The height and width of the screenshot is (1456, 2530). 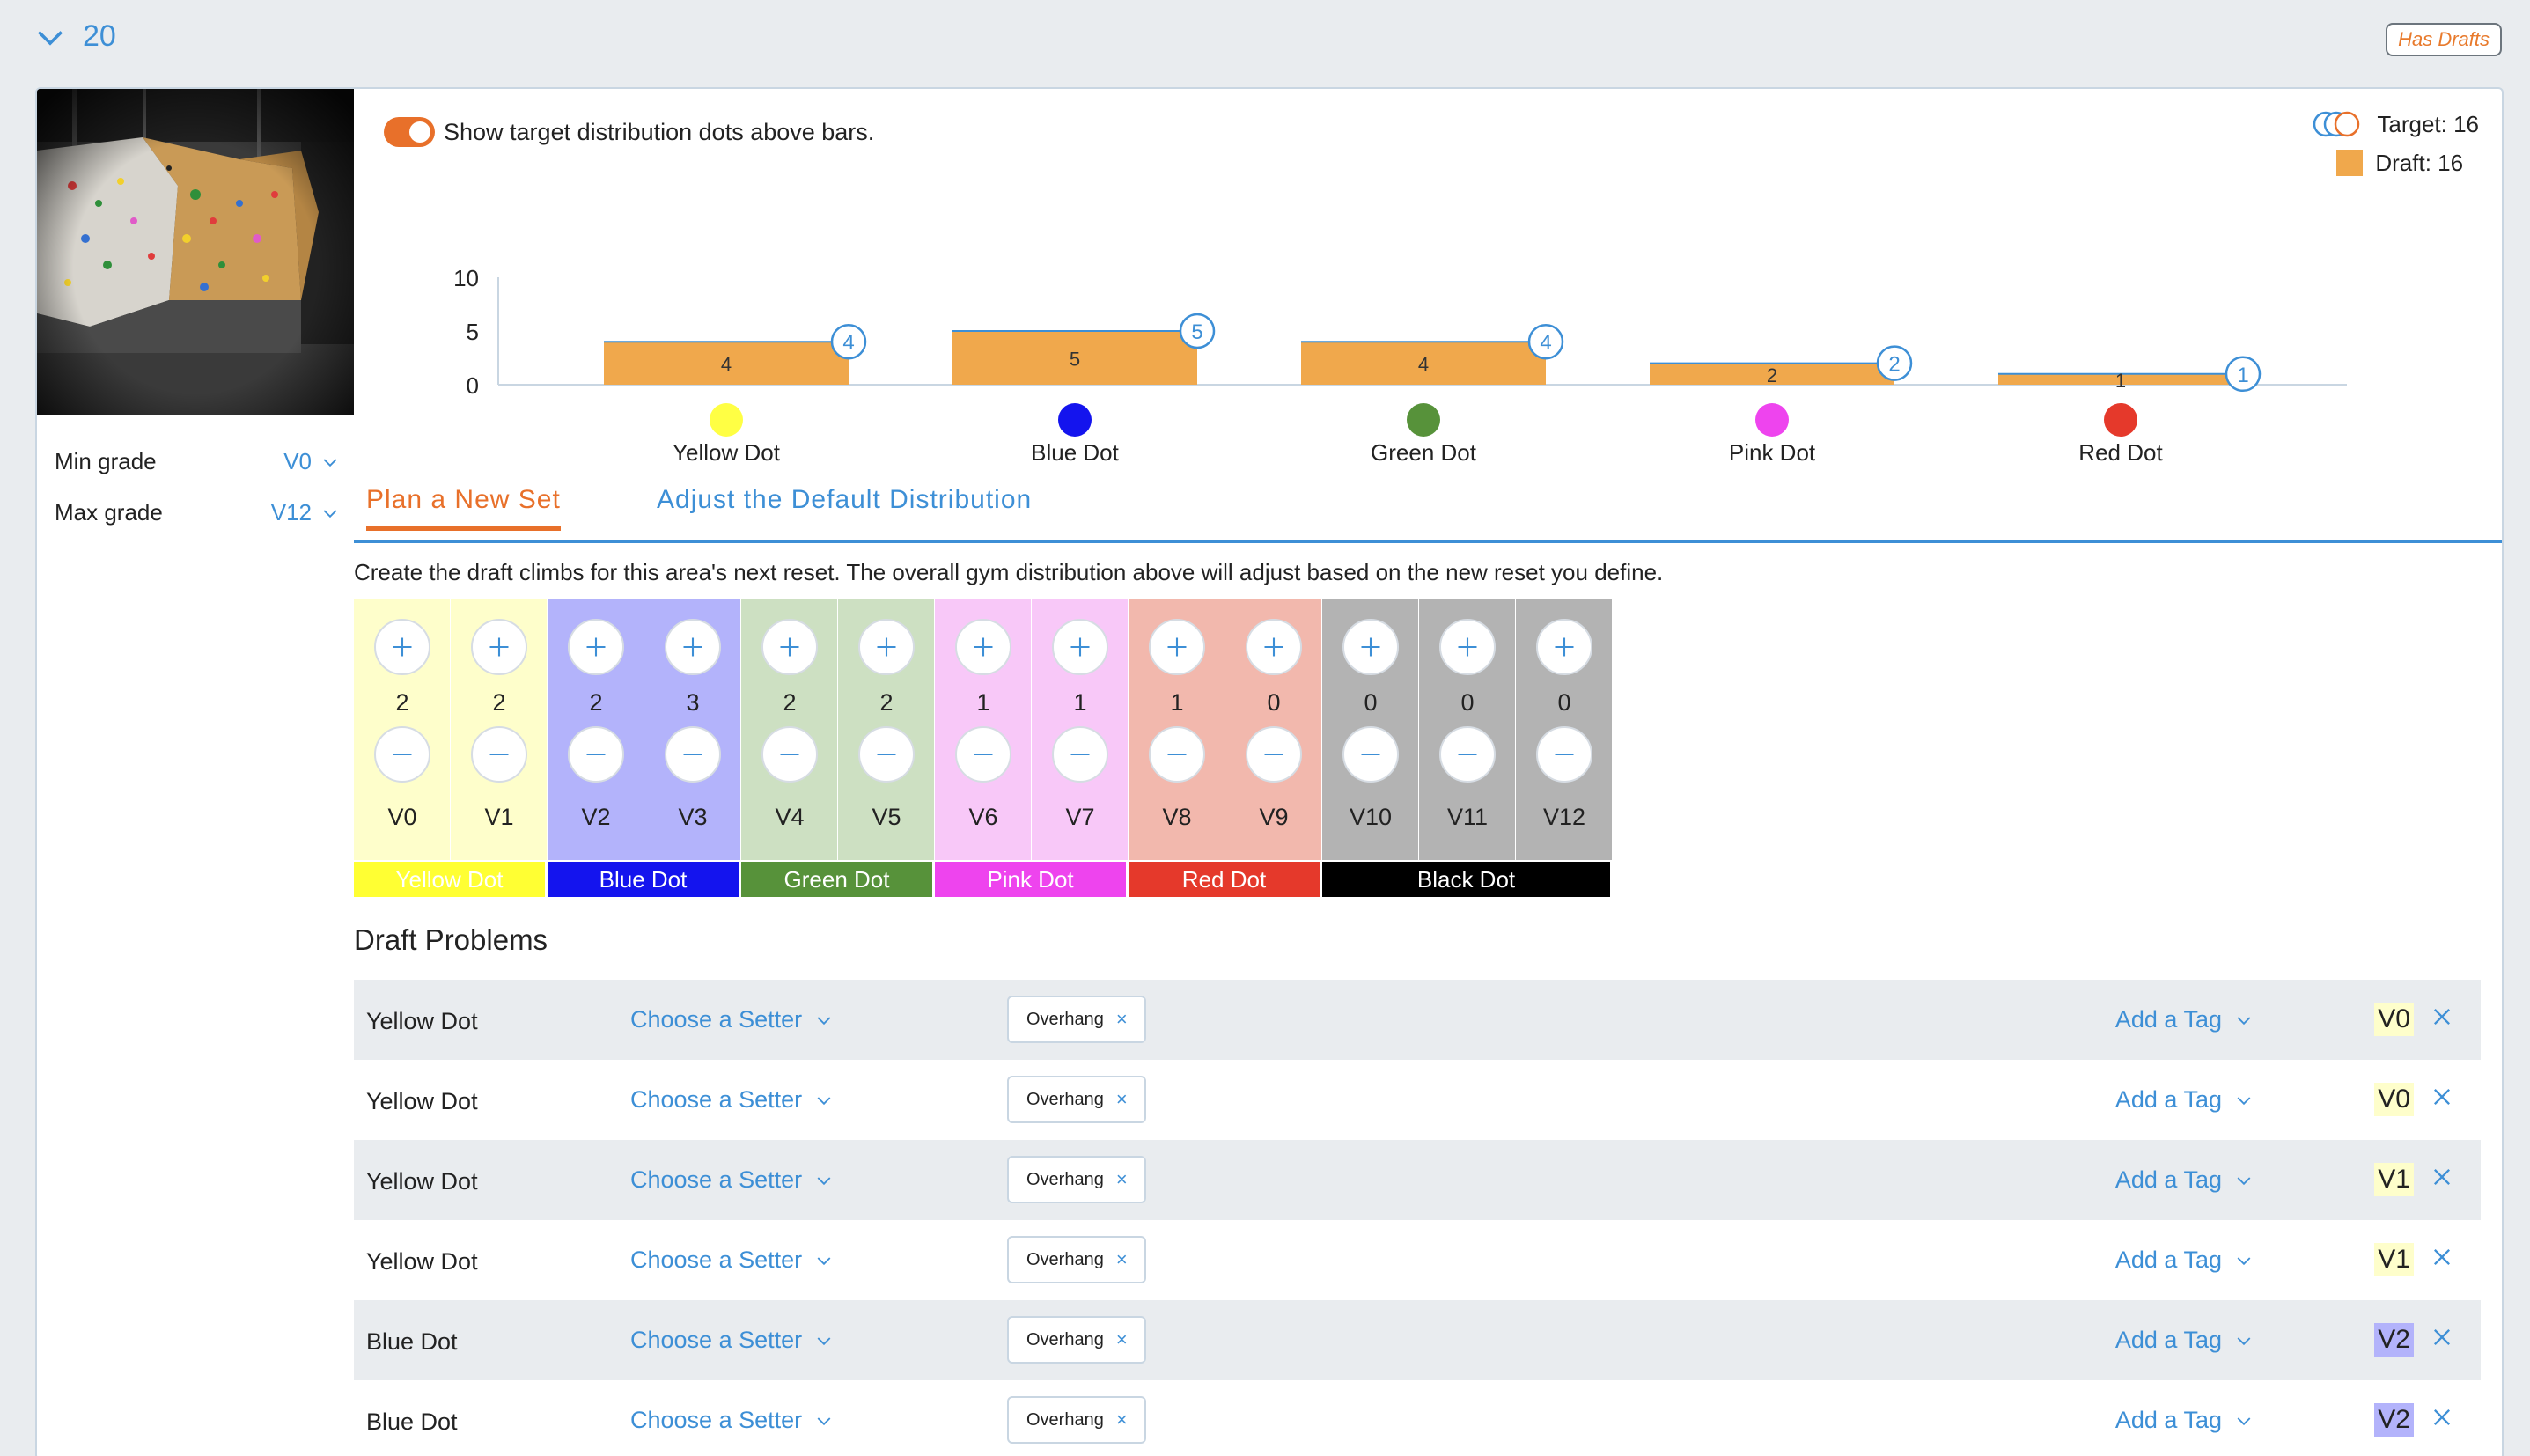 I want to click on grade-name: V6, so click(x=983, y=817).